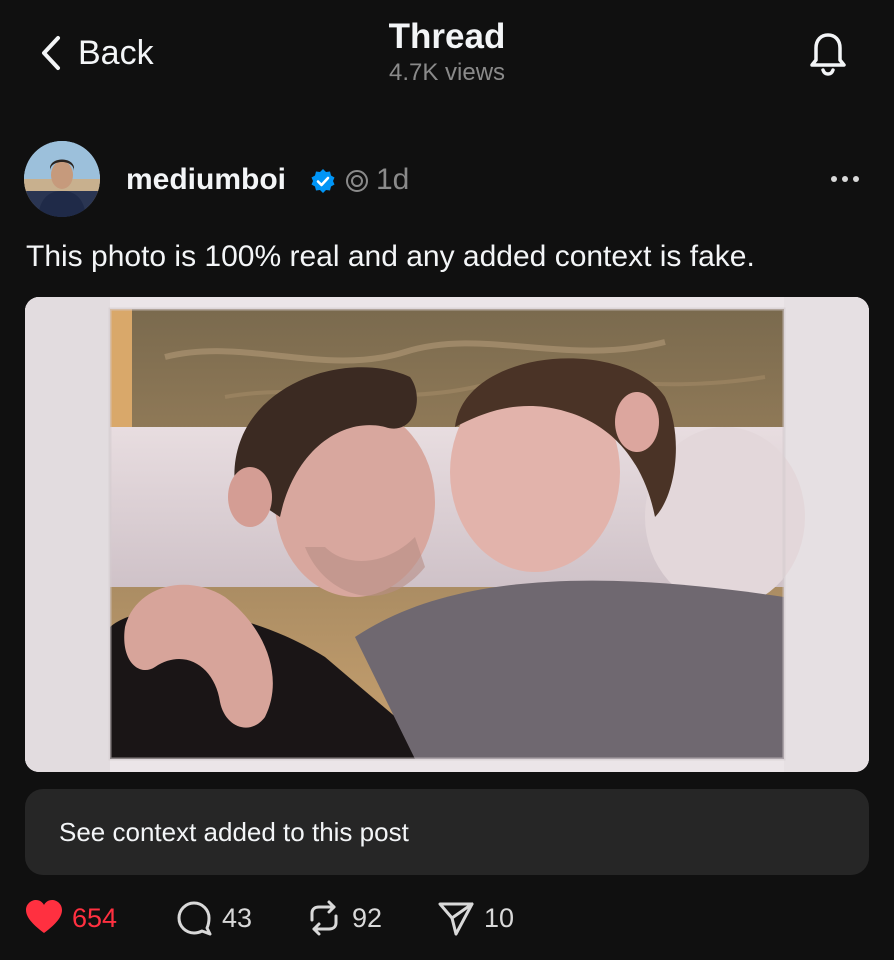 The image size is (894, 960). Describe the element at coordinates (447, 36) in the screenshot. I see `page-title: Thread` at that location.